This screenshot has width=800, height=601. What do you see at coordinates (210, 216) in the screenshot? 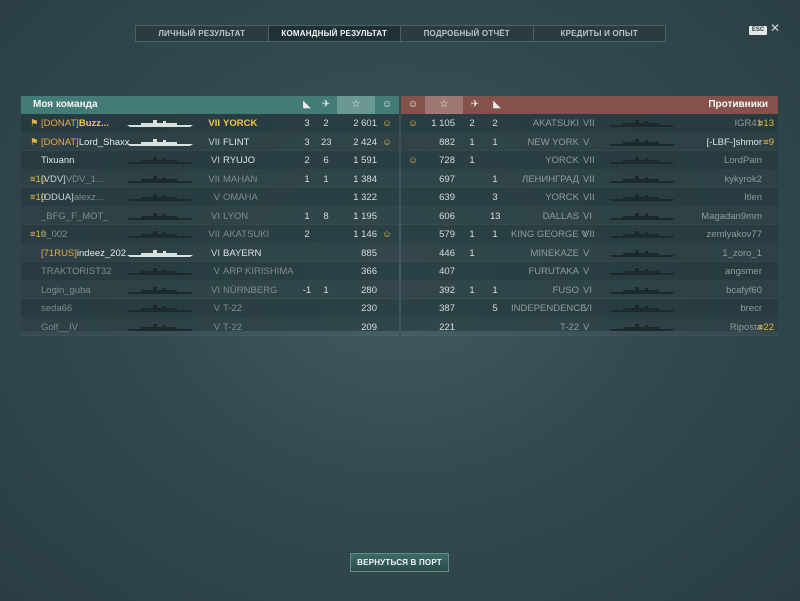
I see `team-player-row: _BFG_F_MOT_ VI LYON 1 8 1 195` at bounding box center [210, 216].